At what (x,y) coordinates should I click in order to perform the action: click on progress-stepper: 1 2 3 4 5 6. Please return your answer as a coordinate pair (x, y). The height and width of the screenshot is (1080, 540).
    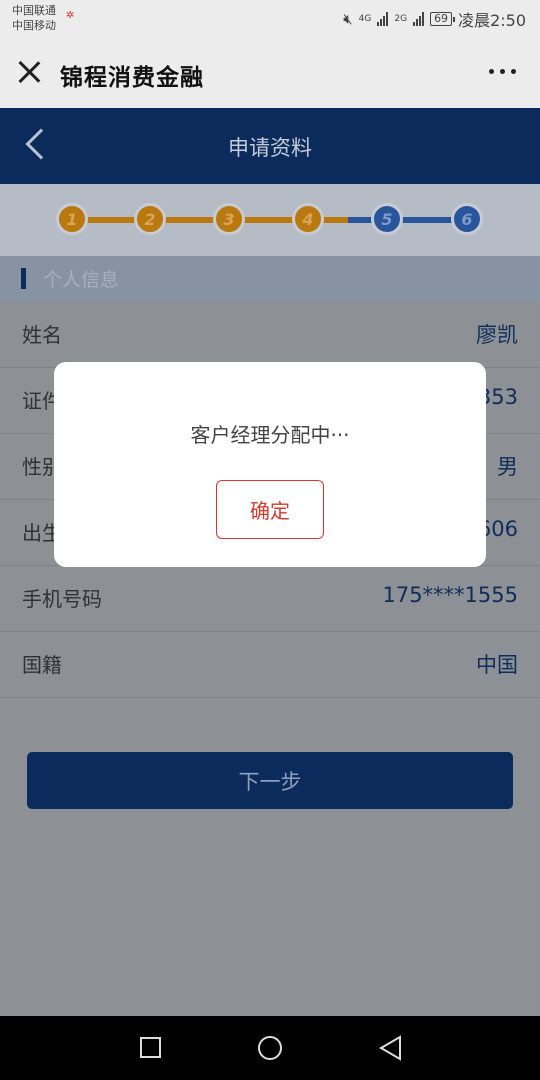
    Looking at the image, I should click on (270, 220).